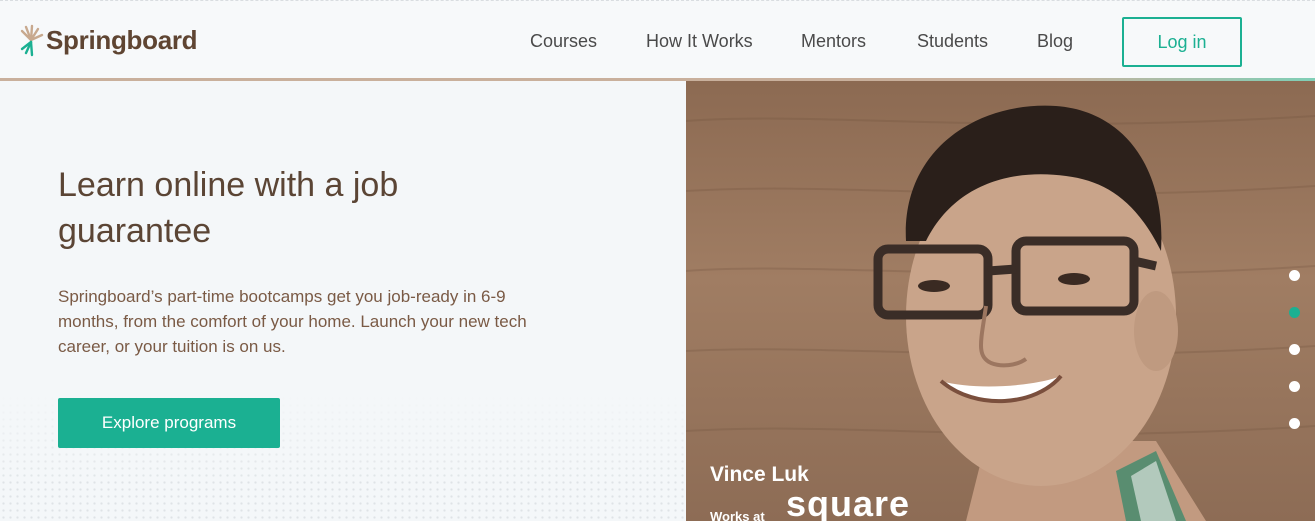 Image resolution: width=1315 pixels, height=521 pixels. What do you see at coordinates (563, 41) in the screenshot?
I see `nav-courses: Courses` at bounding box center [563, 41].